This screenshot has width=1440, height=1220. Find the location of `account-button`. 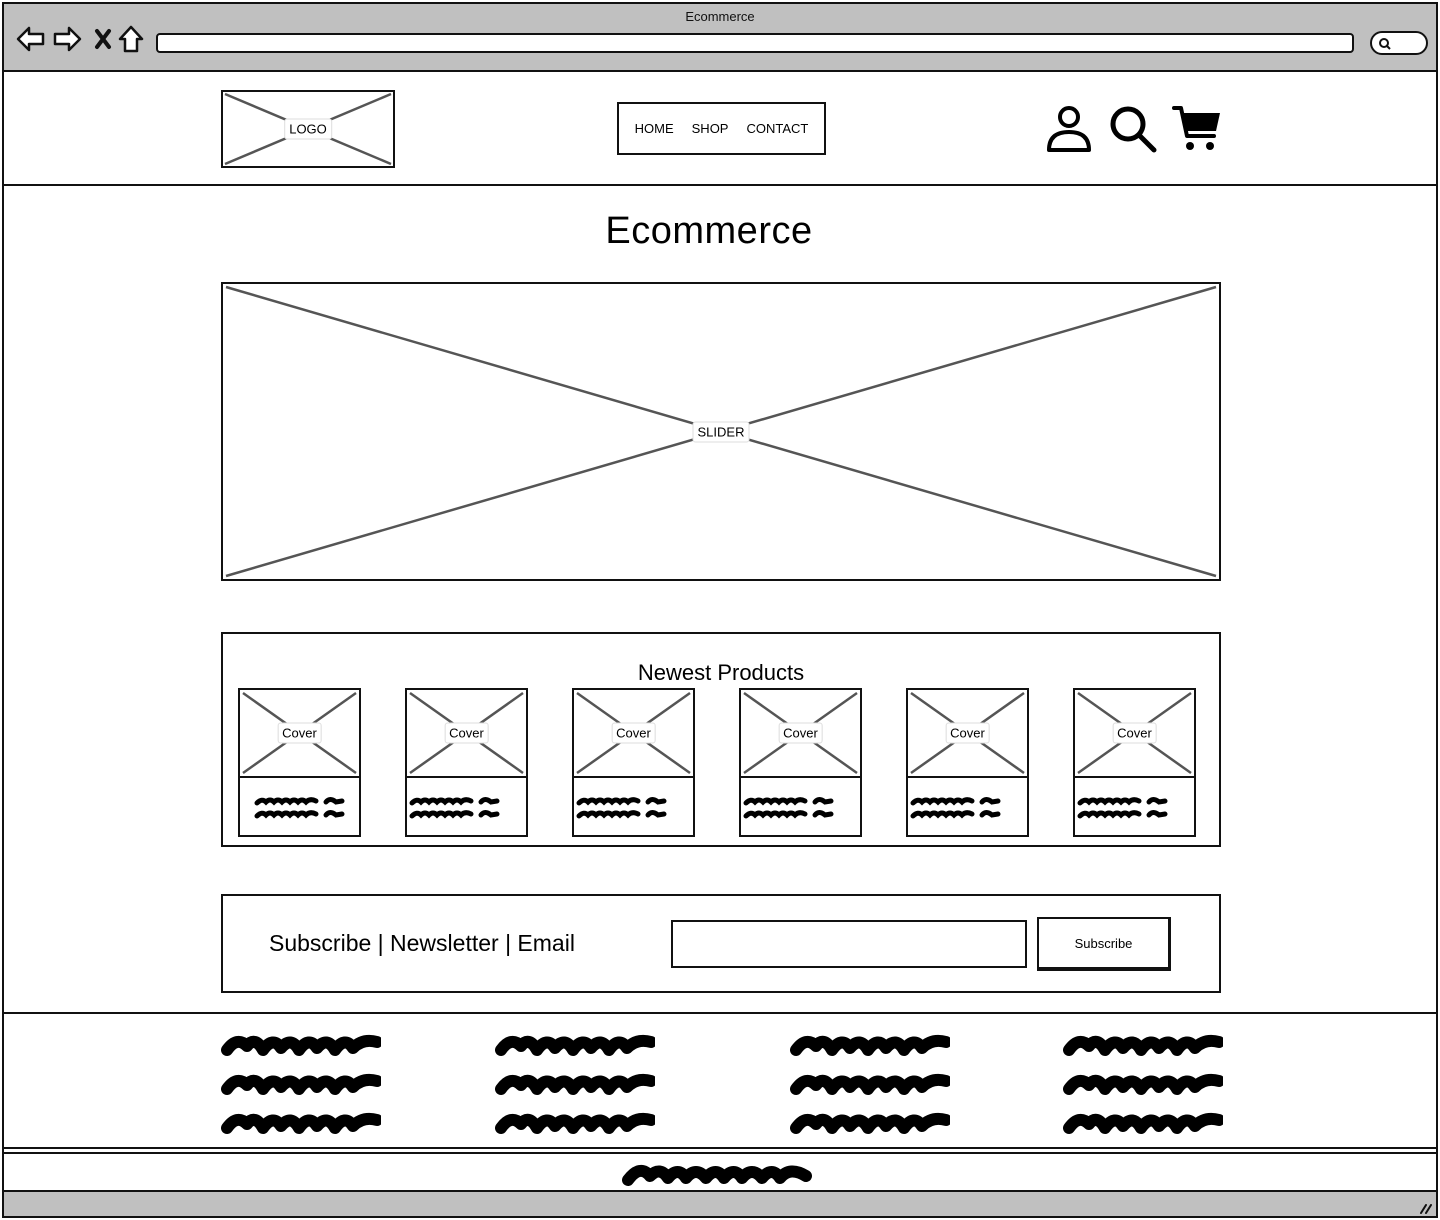

account-button is located at coordinates (1069, 129).